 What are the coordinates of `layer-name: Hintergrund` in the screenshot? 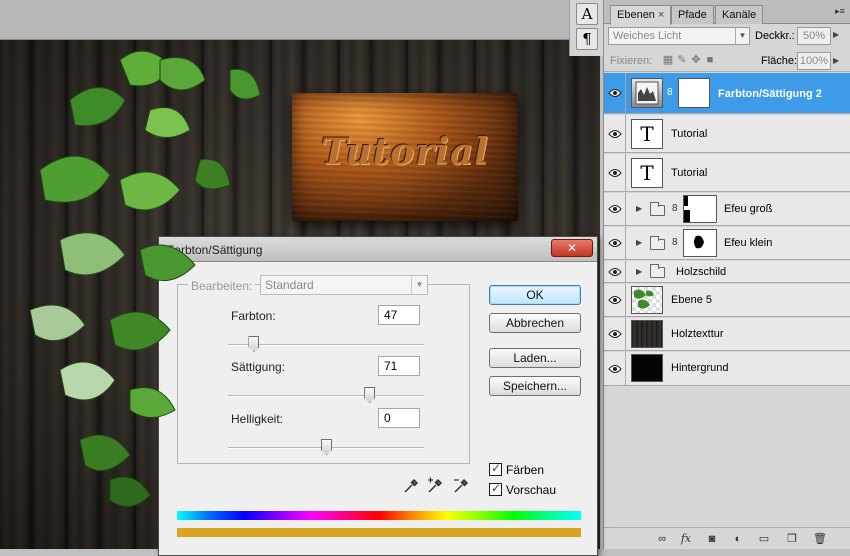 It's located at (700, 368).